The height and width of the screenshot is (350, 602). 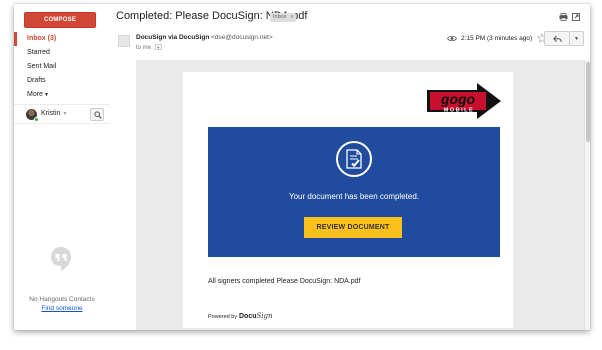 What do you see at coordinates (35, 94) in the screenshot?
I see `more-label: More` at bounding box center [35, 94].